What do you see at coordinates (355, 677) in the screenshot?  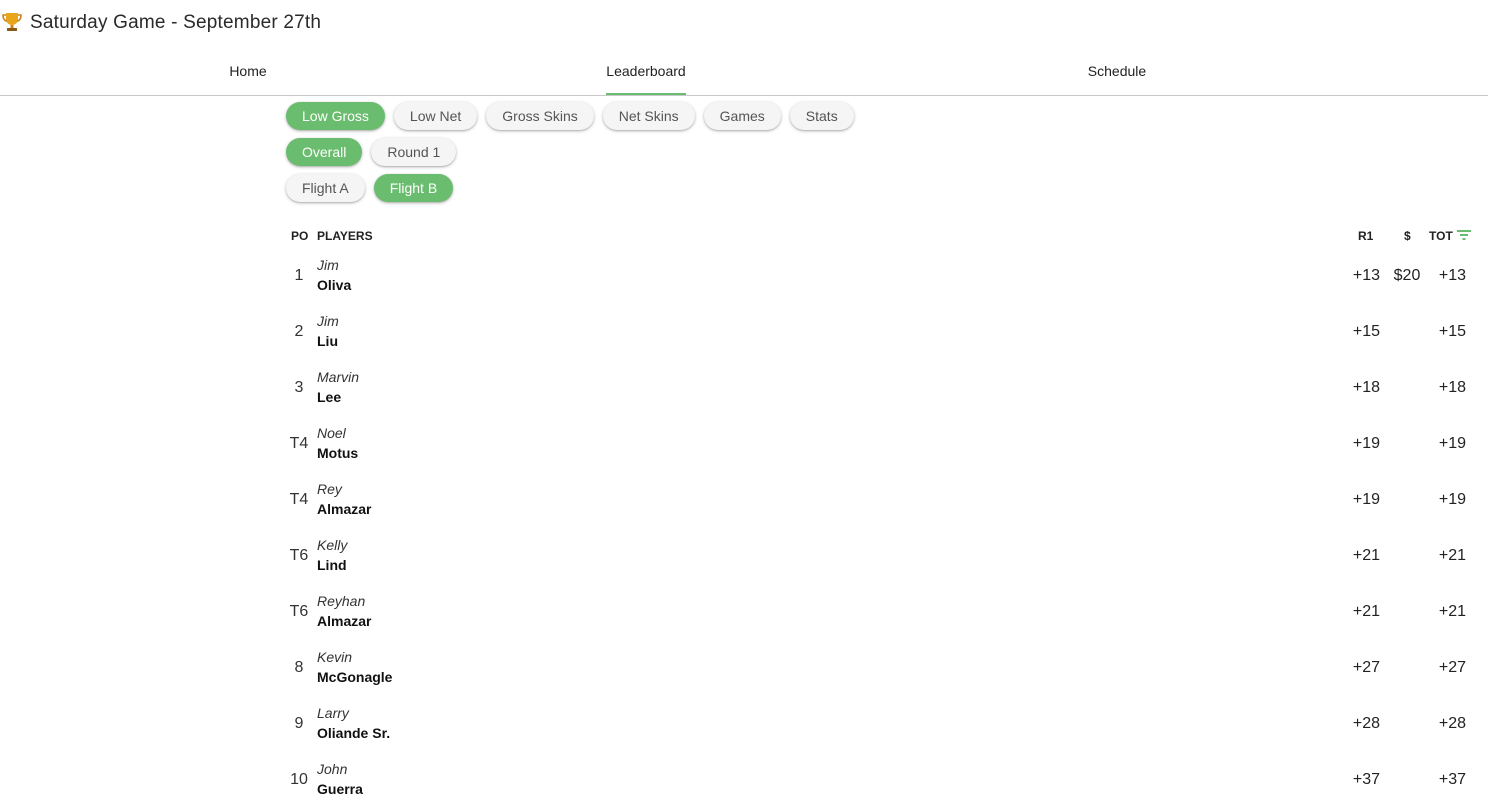 I see `player-last-name: McGonagle` at bounding box center [355, 677].